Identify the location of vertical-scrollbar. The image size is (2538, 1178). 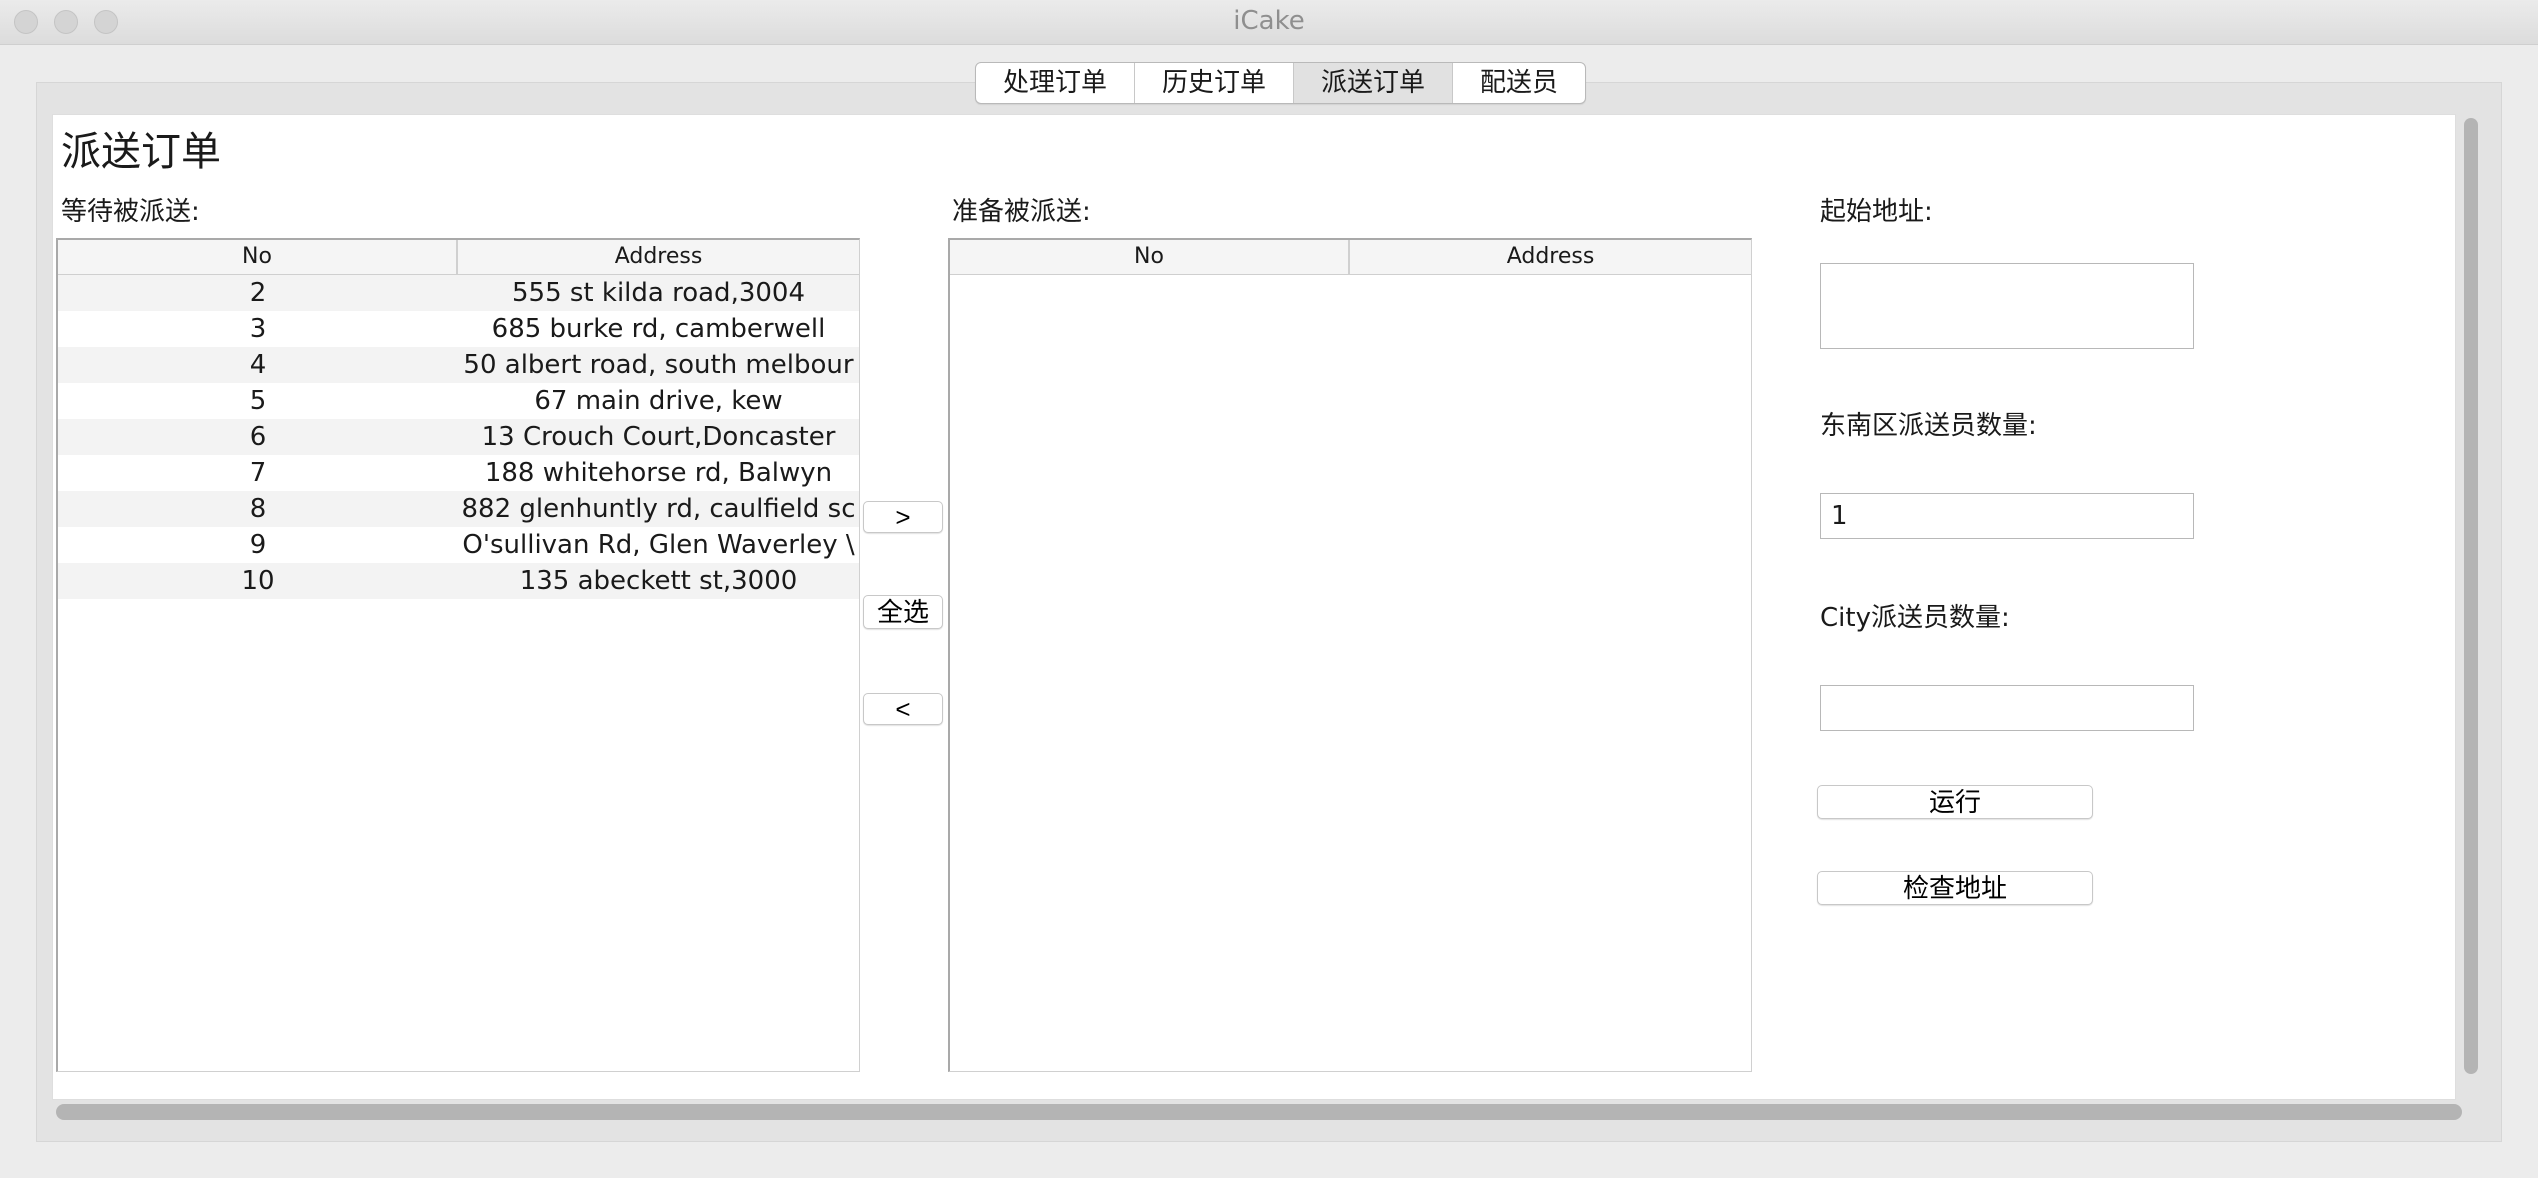
(2471, 596).